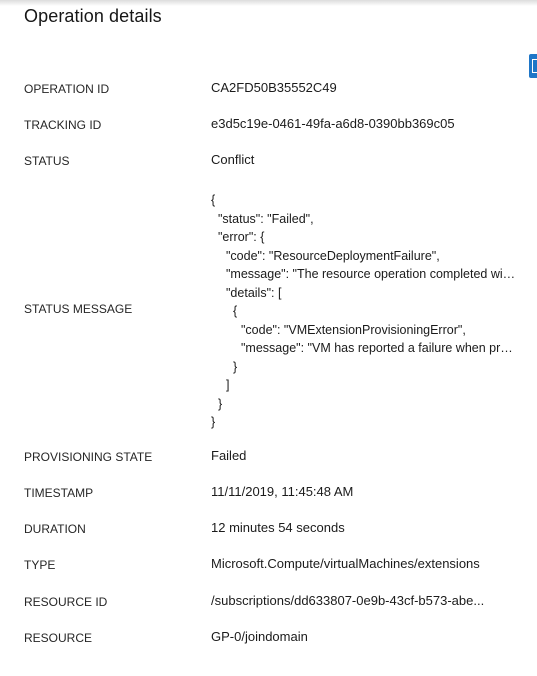 The image size is (537, 676). Describe the element at coordinates (533, 66) in the screenshot. I see `panel-expand-icon` at that location.